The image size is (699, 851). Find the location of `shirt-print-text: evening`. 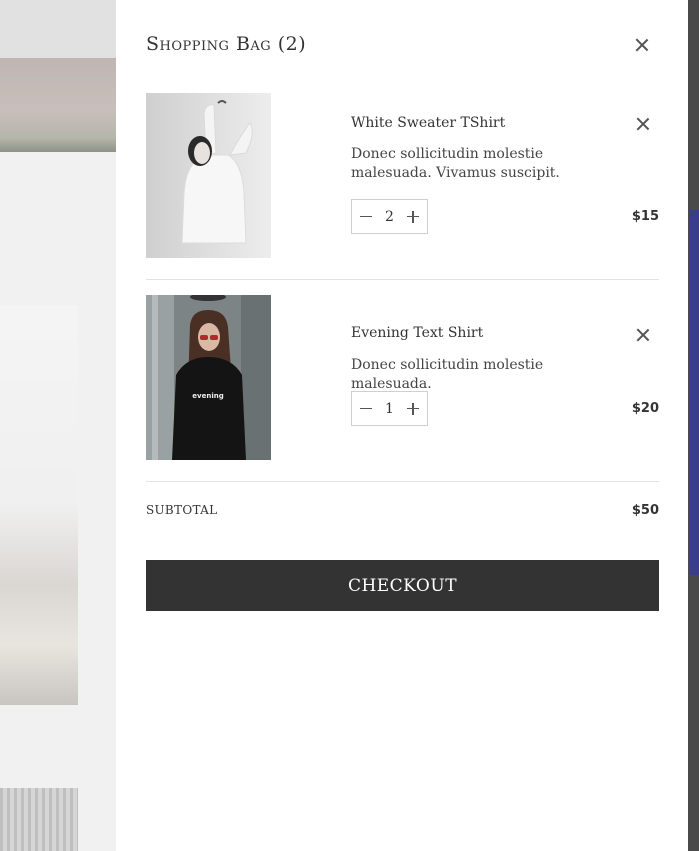

shirt-print-text: evening is located at coordinates (207, 396).